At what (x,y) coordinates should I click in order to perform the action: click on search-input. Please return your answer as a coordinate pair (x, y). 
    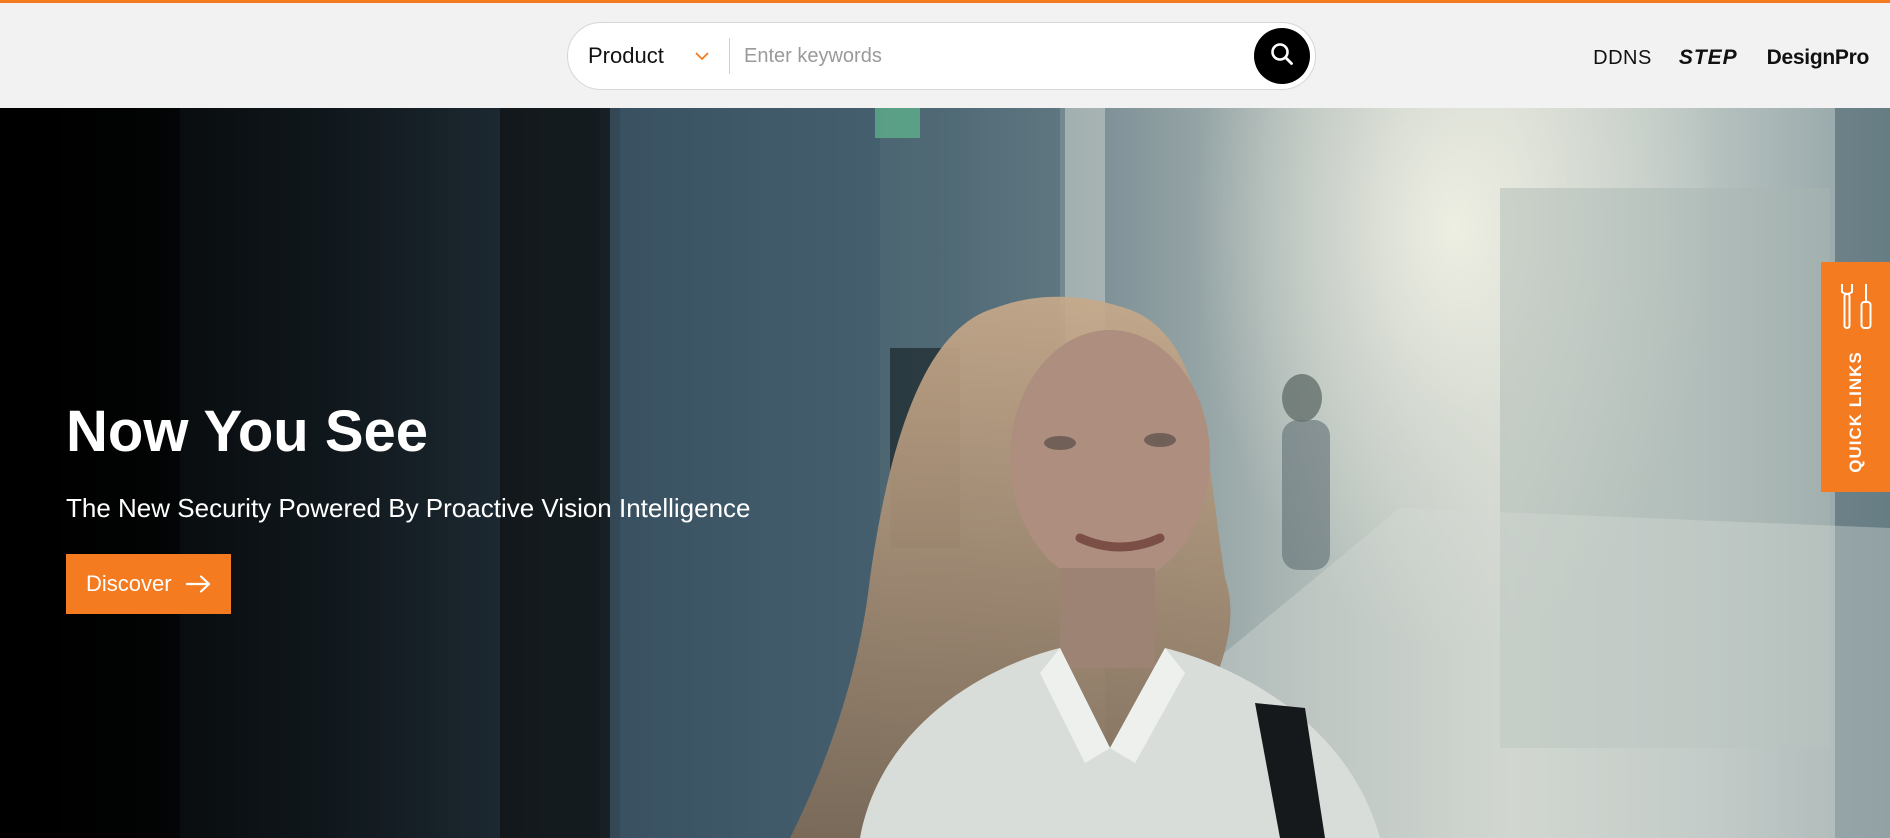
    Looking at the image, I should click on (992, 56).